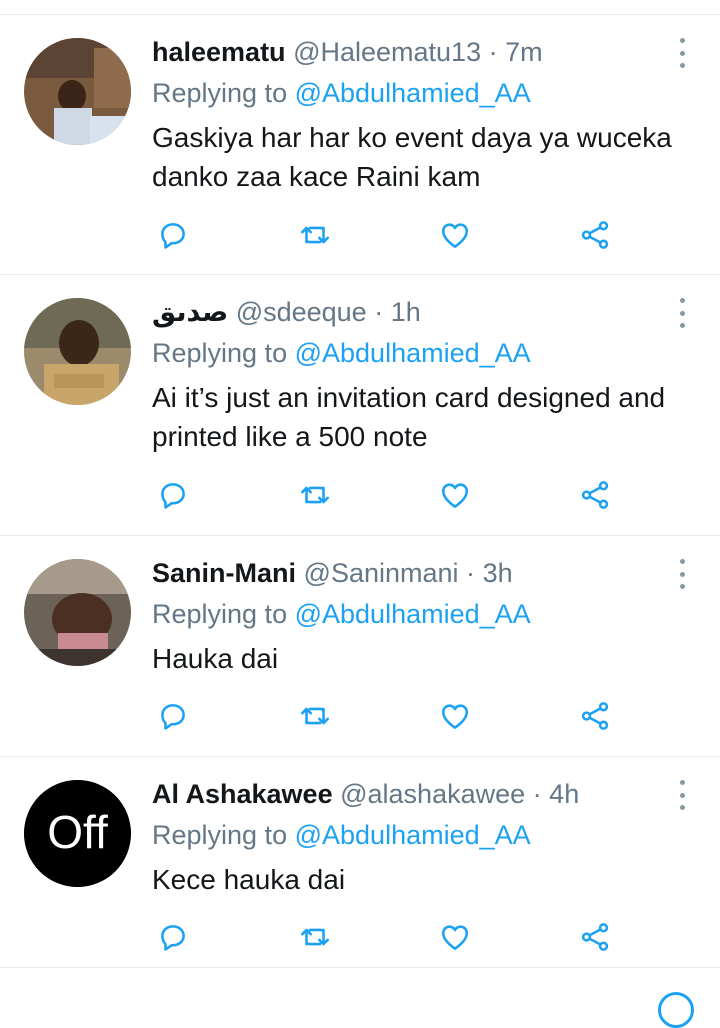 This screenshot has width=720, height=1028. Describe the element at coordinates (498, 573) in the screenshot. I see `timestamp: 3h` at that location.